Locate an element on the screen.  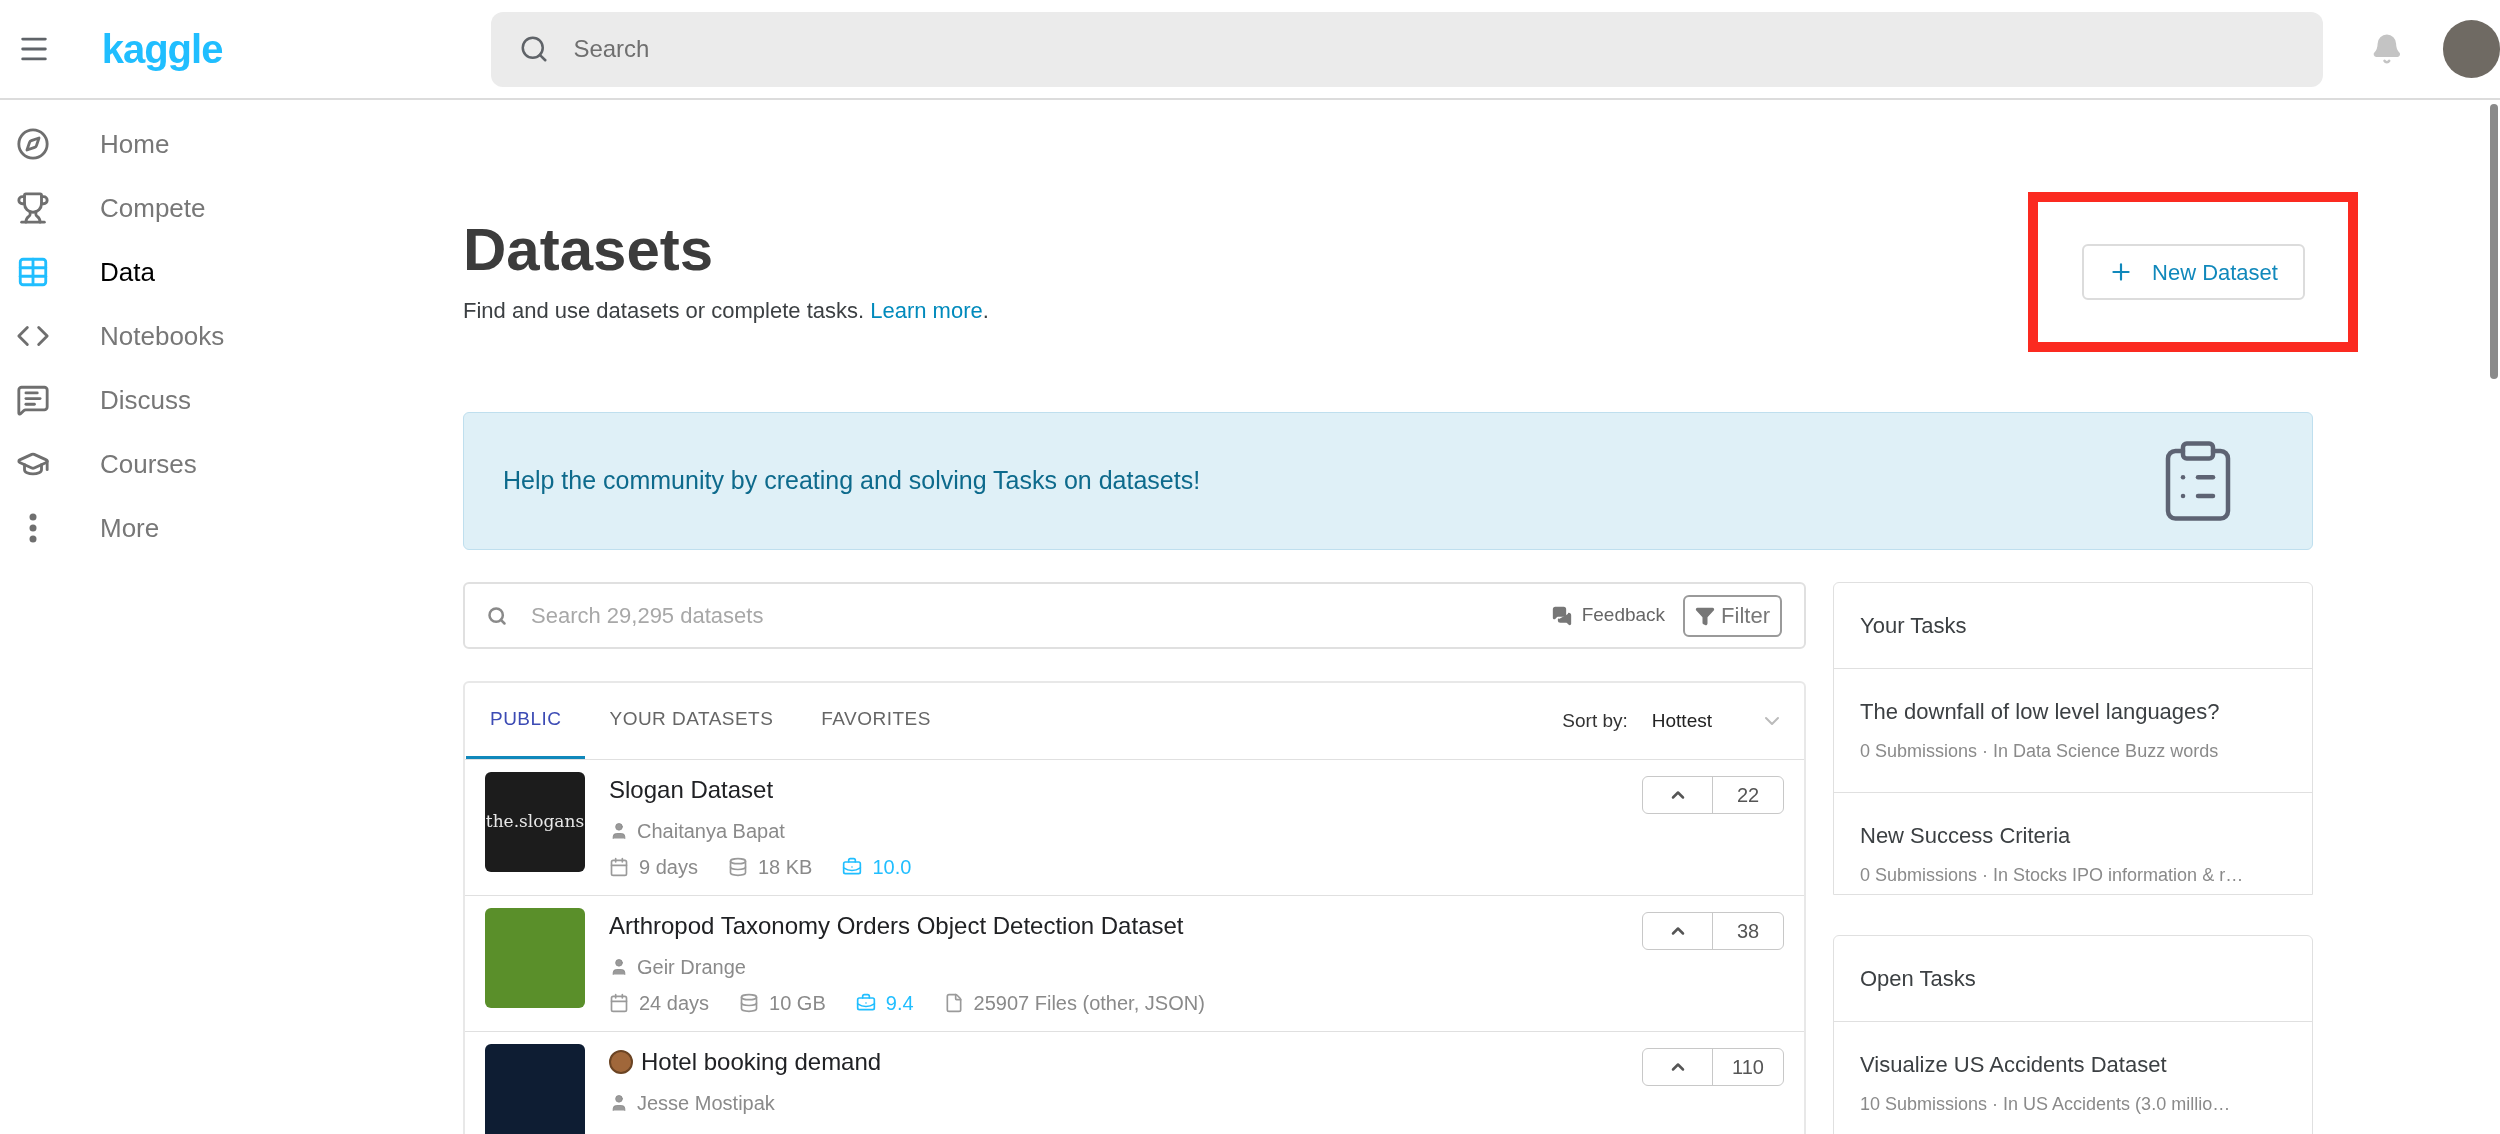
dataset-meta: 9 days is located at coordinates (668, 867).